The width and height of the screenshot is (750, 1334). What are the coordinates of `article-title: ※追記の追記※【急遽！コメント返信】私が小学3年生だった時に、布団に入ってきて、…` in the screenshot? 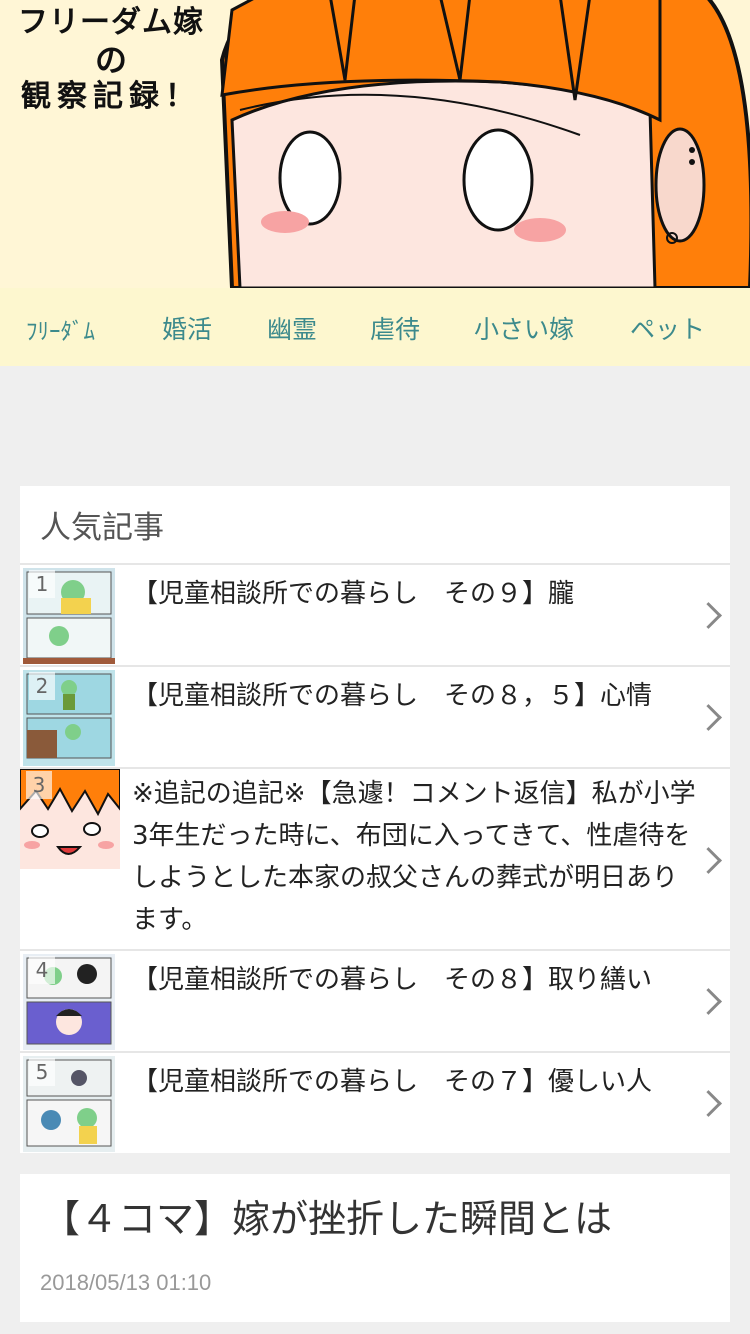 It's located at (414, 857).